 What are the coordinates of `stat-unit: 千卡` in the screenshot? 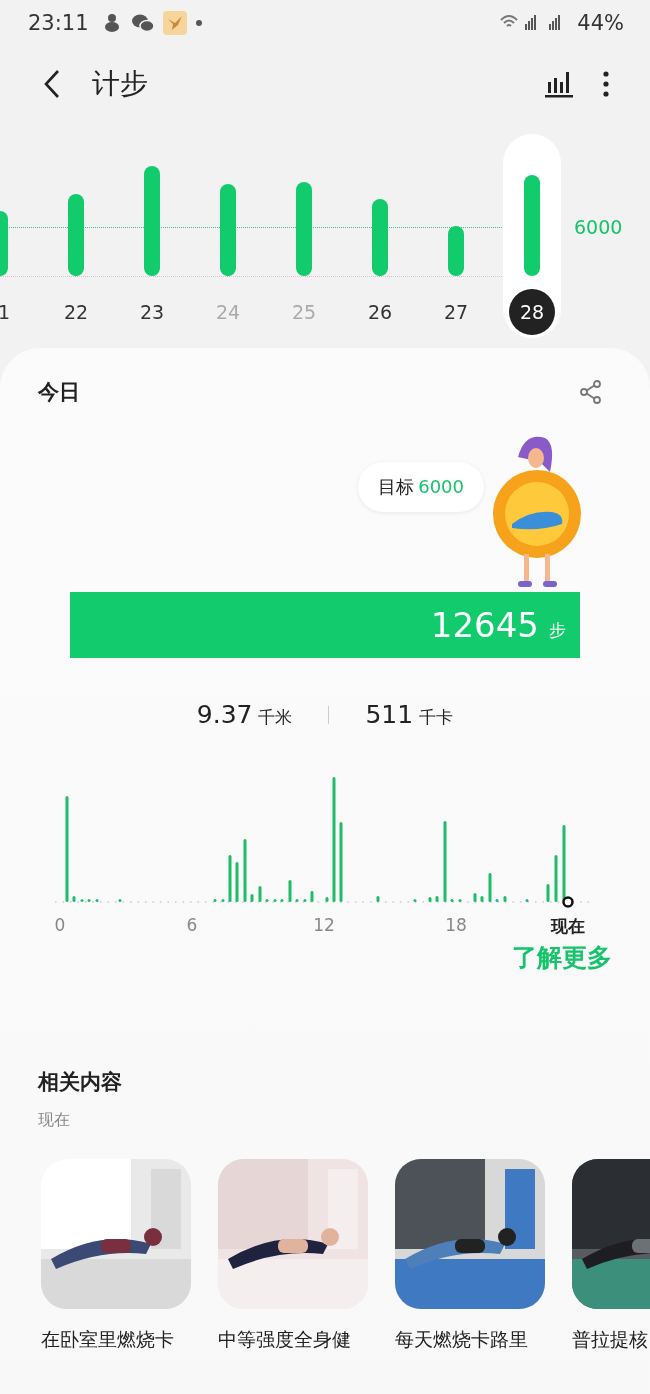 It's located at (436, 717).